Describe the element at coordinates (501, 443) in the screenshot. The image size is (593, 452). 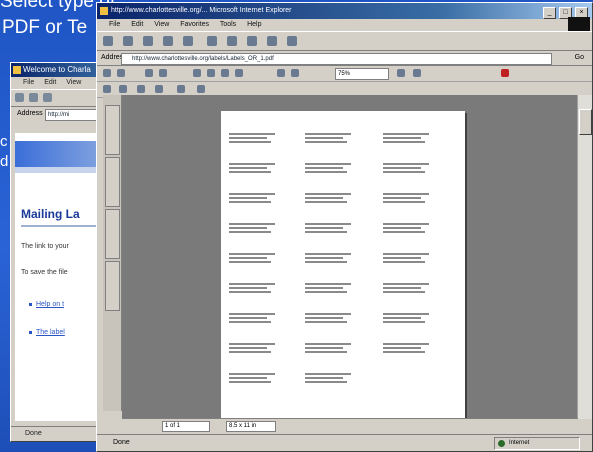
I see `globe-icon` at that location.